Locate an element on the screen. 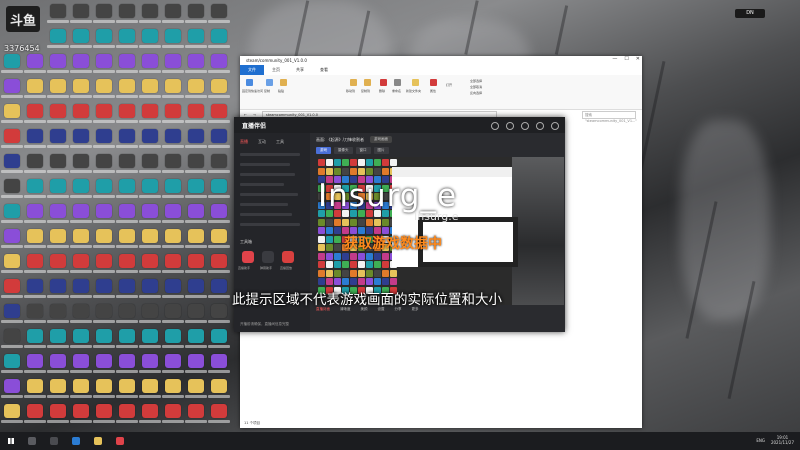  folder-icon is located at coordinates (98, 441).